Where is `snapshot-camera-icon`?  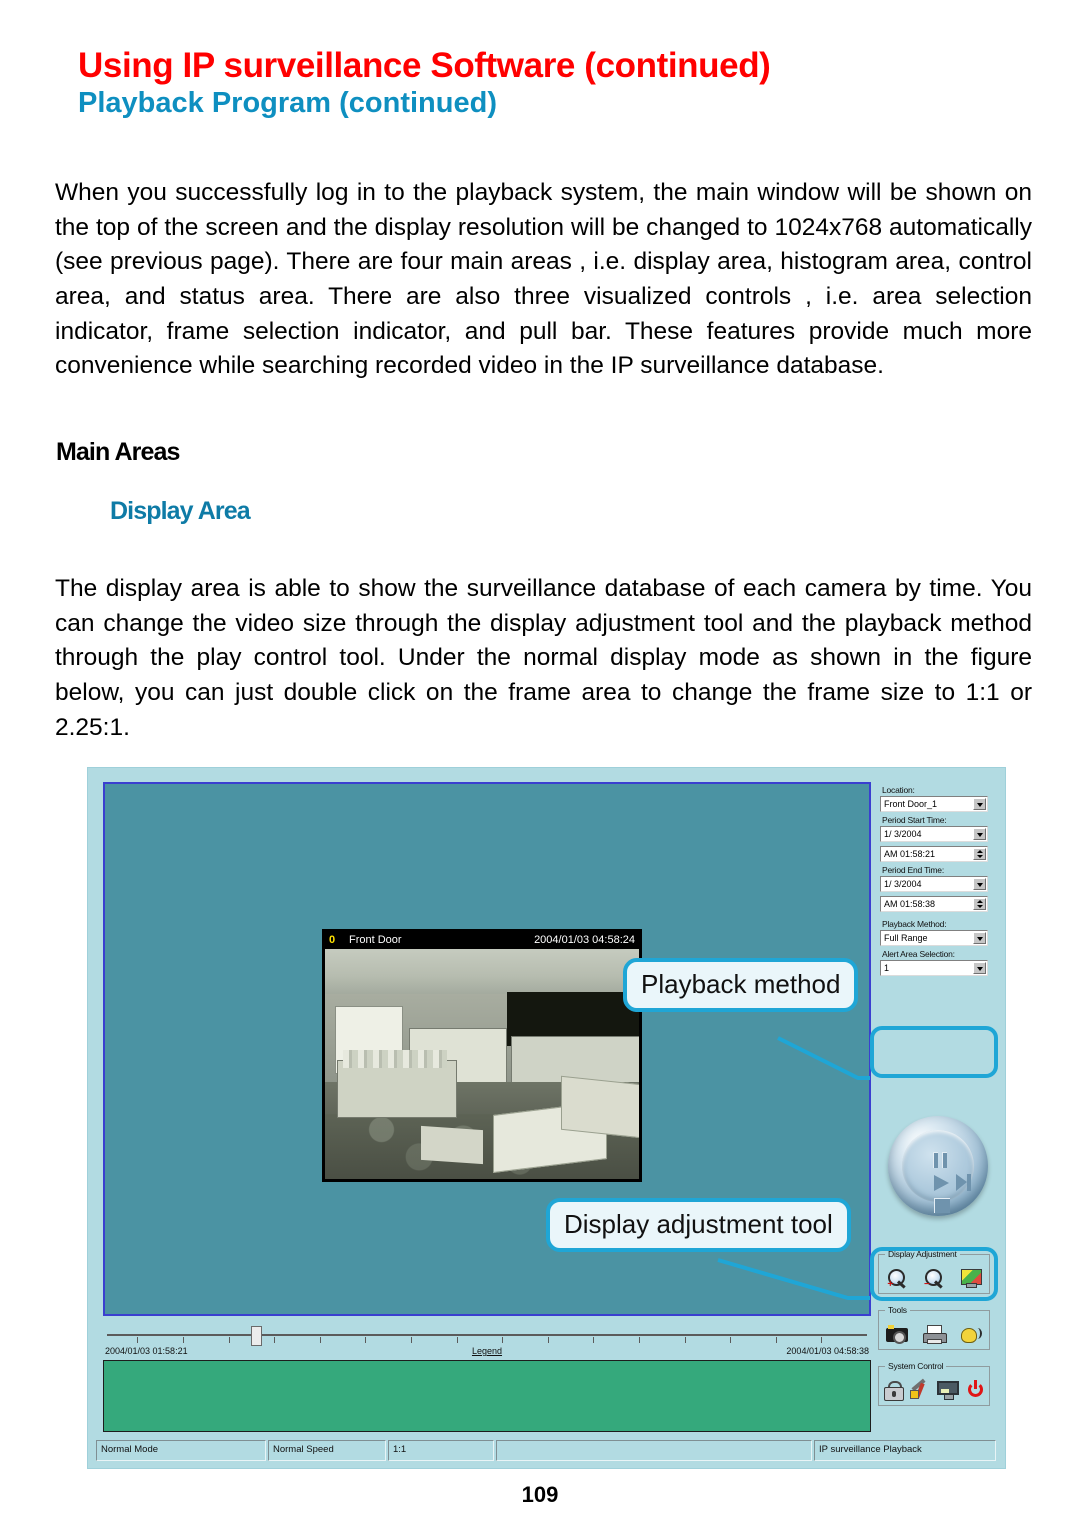 snapshot-camera-icon is located at coordinates (897, 1334).